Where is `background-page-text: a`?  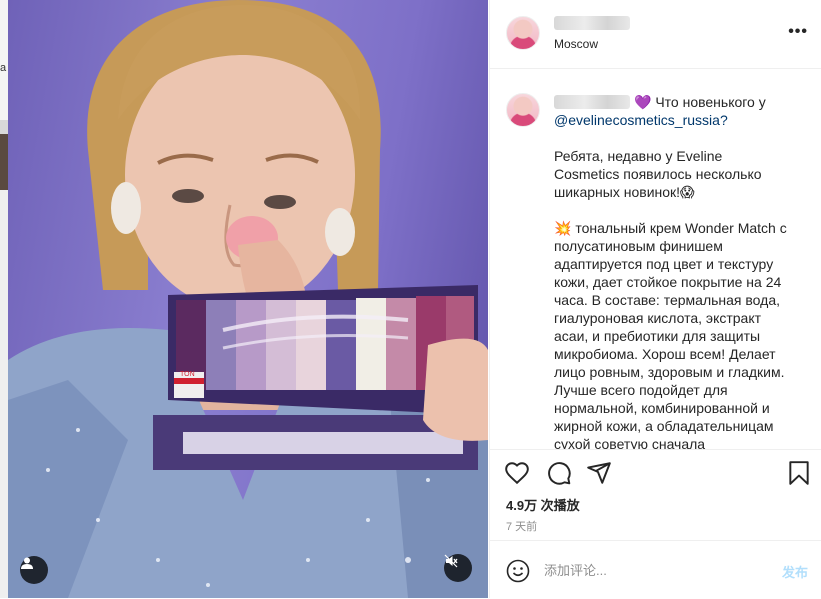 background-page-text: a is located at coordinates (3, 68).